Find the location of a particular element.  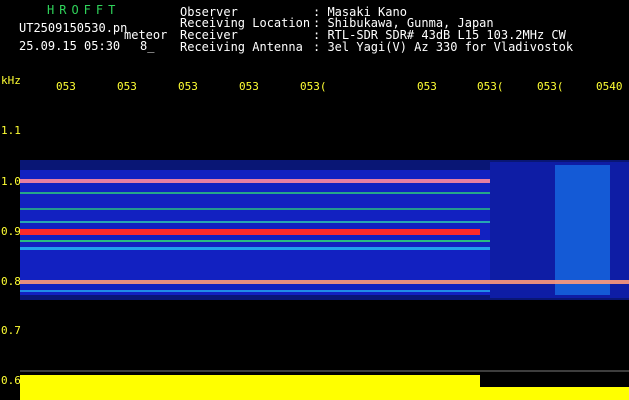

freq-tick: 0.7 is located at coordinates (11, 330).